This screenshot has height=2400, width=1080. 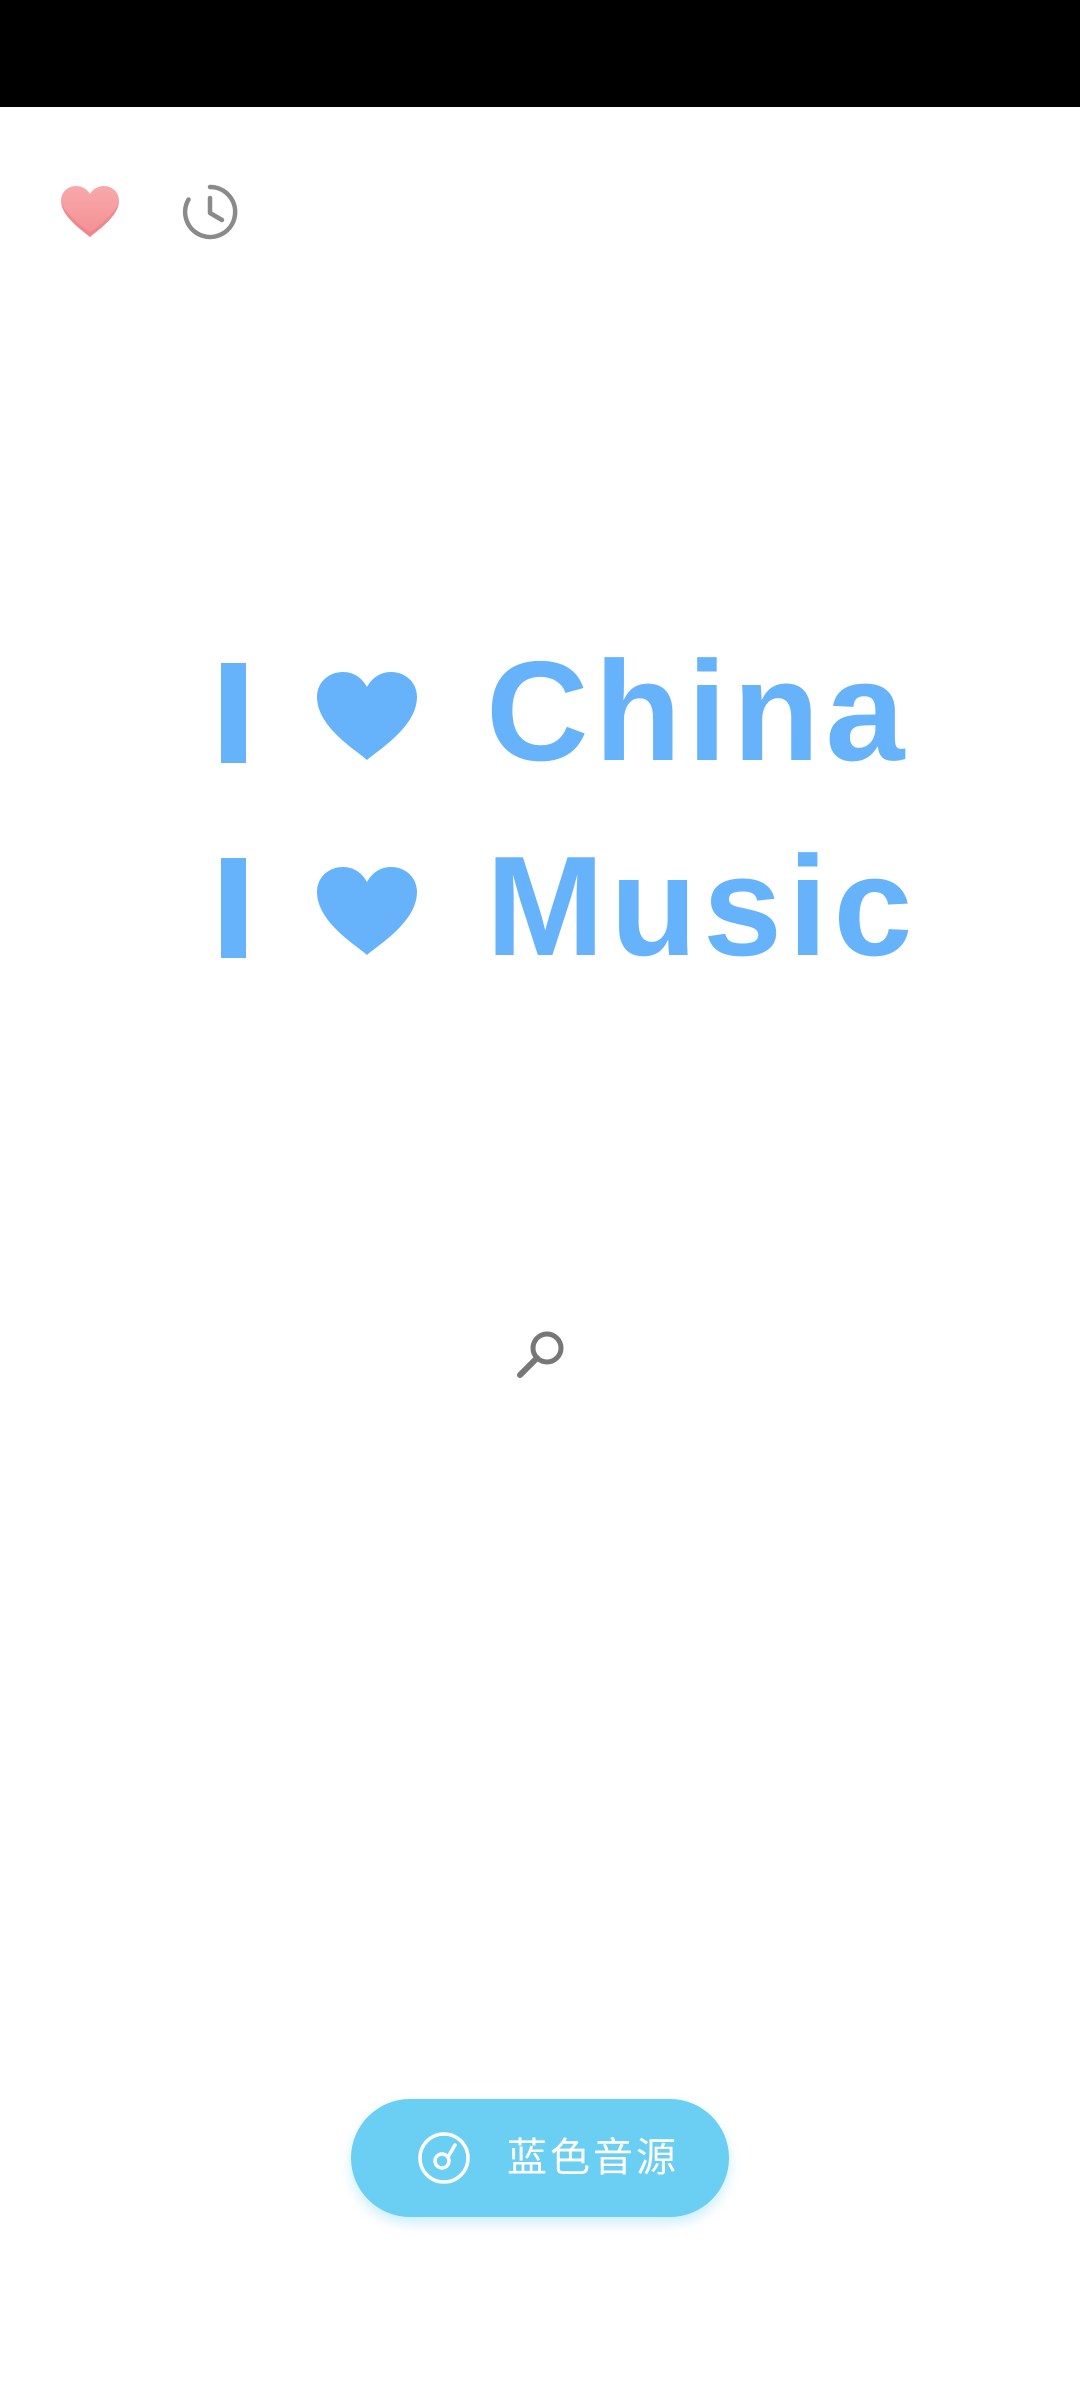 I want to click on disc-icon, so click(x=444, y=2158).